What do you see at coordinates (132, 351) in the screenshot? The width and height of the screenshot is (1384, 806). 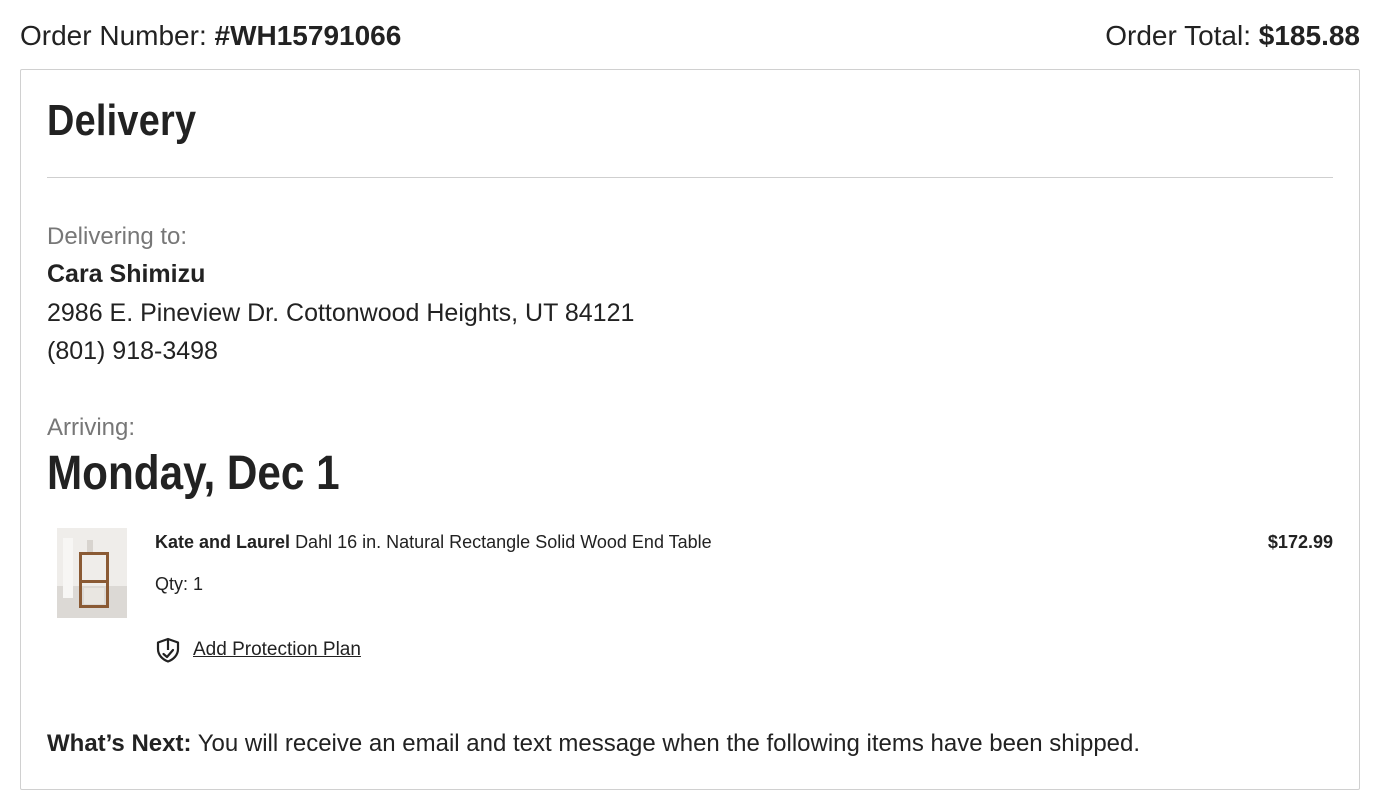 I see `recipient-phone: (801) 918-3498` at bounding box center [132, 351].